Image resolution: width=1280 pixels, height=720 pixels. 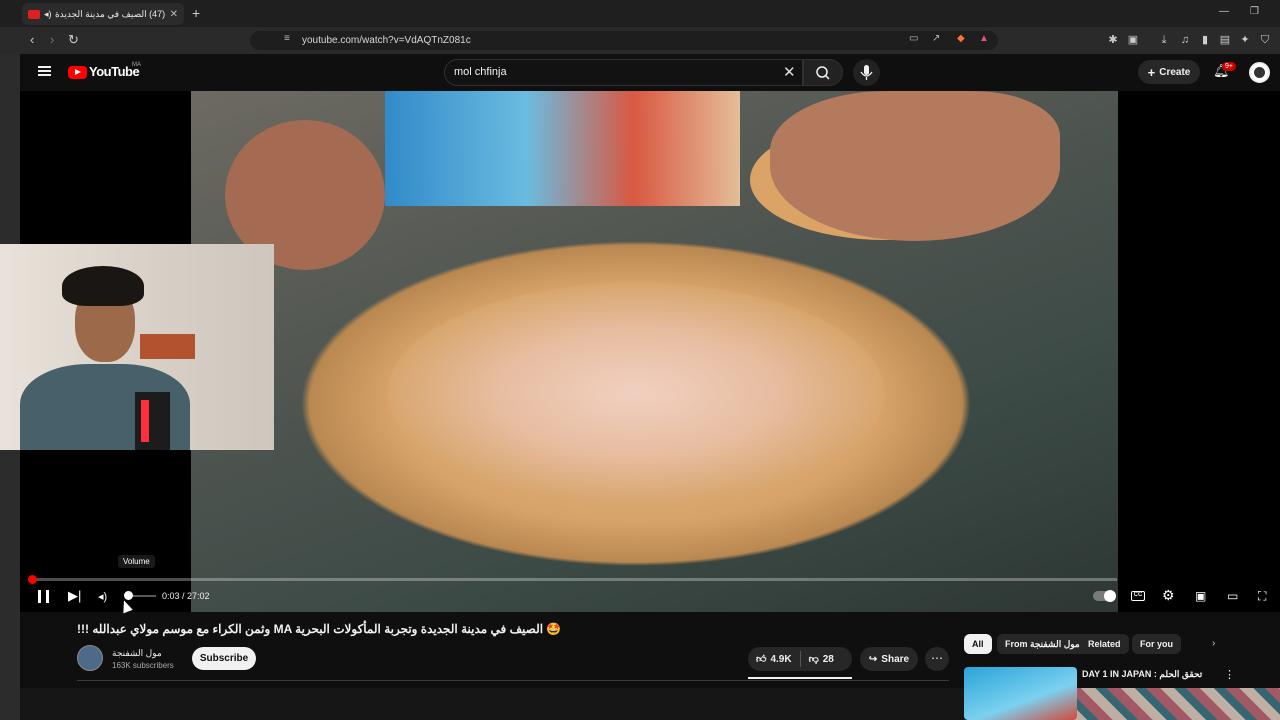 I want to click on youtube-favicon-icon, so click(x=34, y=14).